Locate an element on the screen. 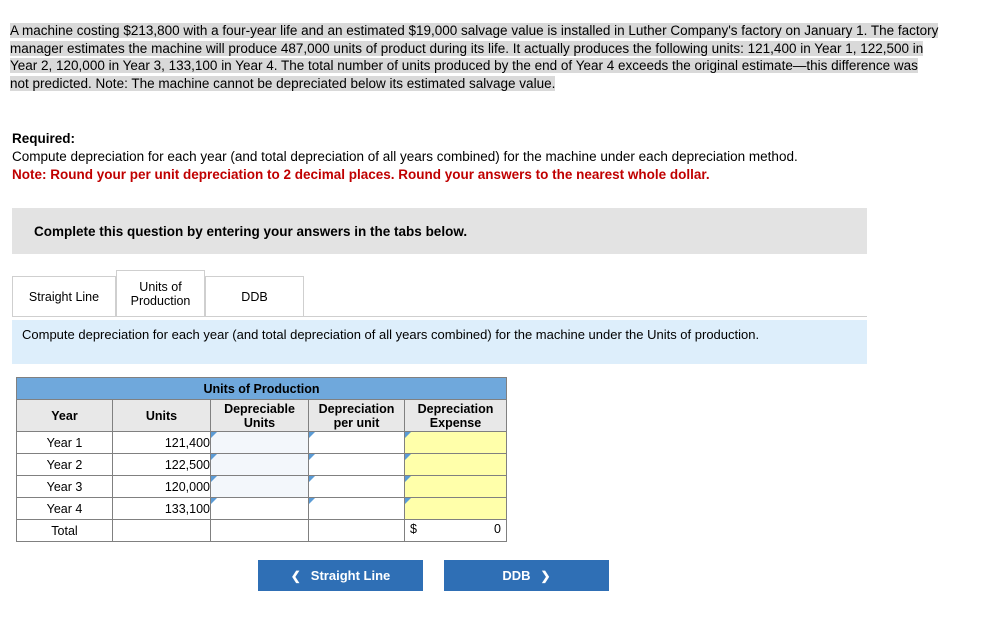 The image size is (985, 623). tab-units-of-production-label: Units of Production is located at coordinates (160, 293).